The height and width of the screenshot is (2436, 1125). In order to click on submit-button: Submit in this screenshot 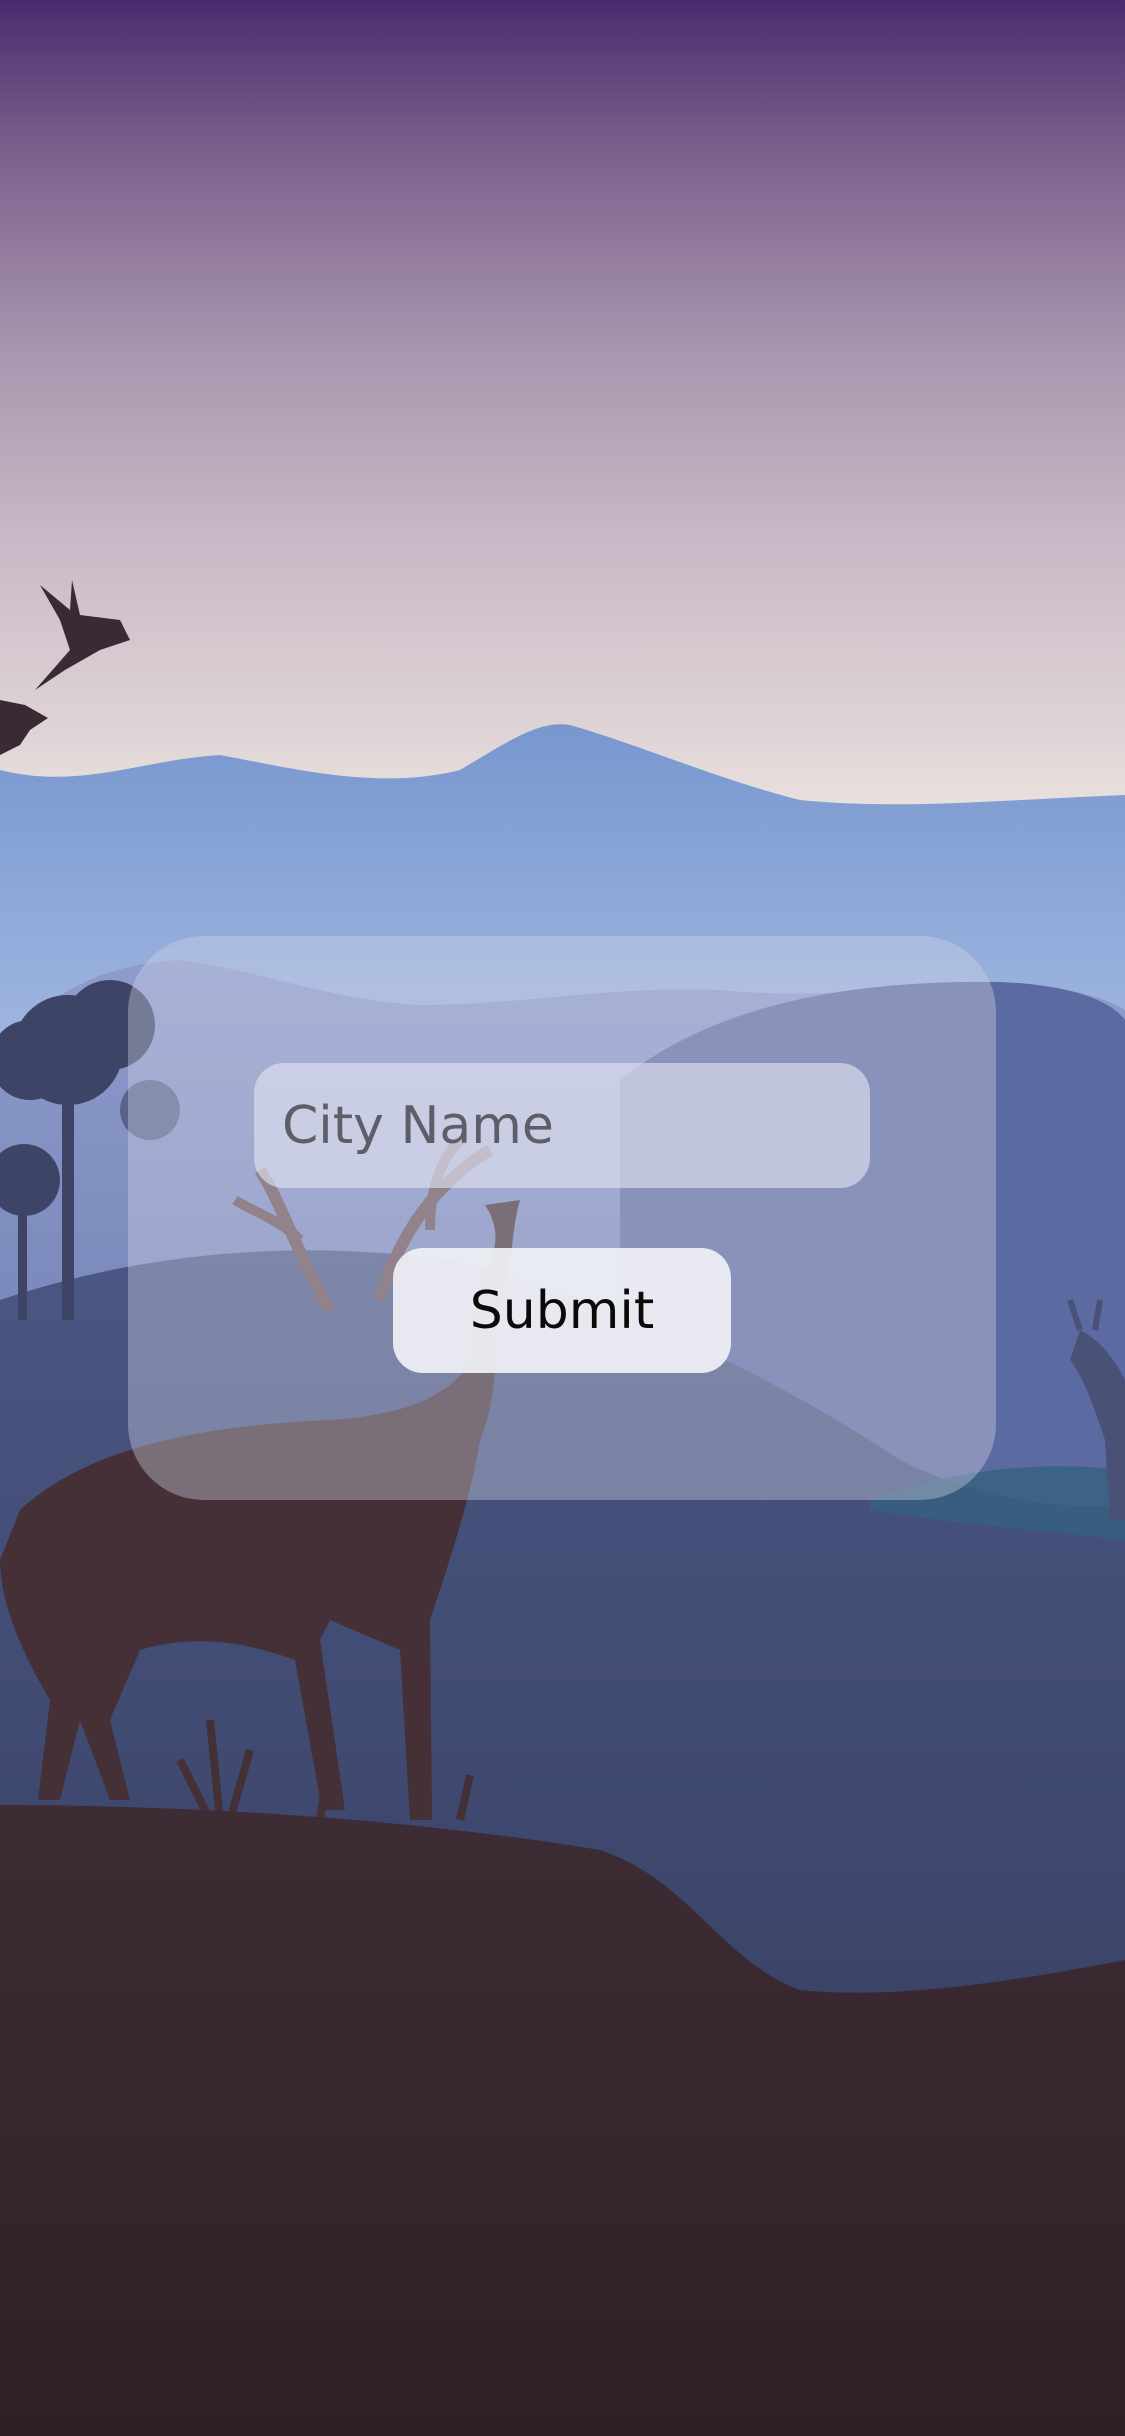, I will do `click(562, 1310)`.